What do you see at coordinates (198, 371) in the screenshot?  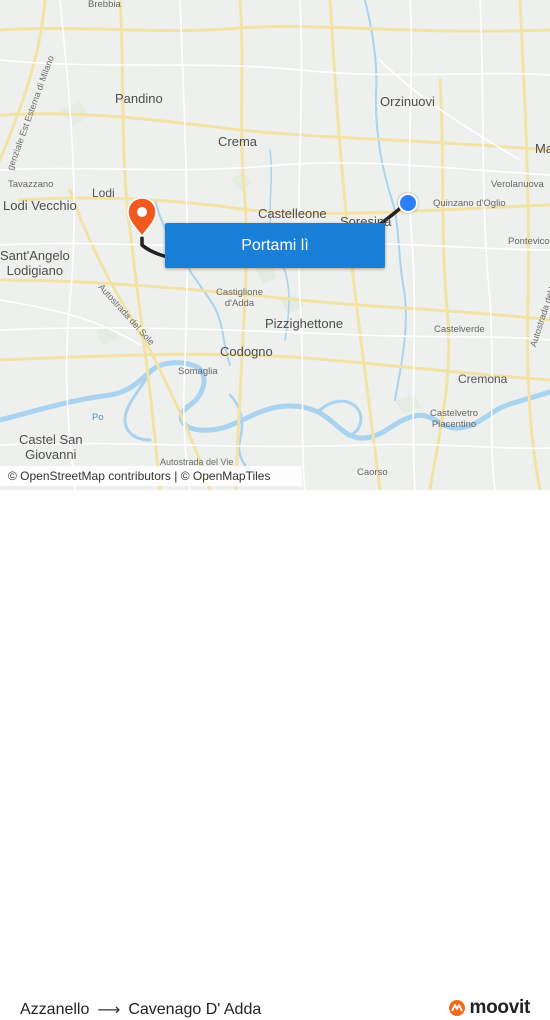 I see `place-somaglia: Somaglia` at bounding box center [198, 371].